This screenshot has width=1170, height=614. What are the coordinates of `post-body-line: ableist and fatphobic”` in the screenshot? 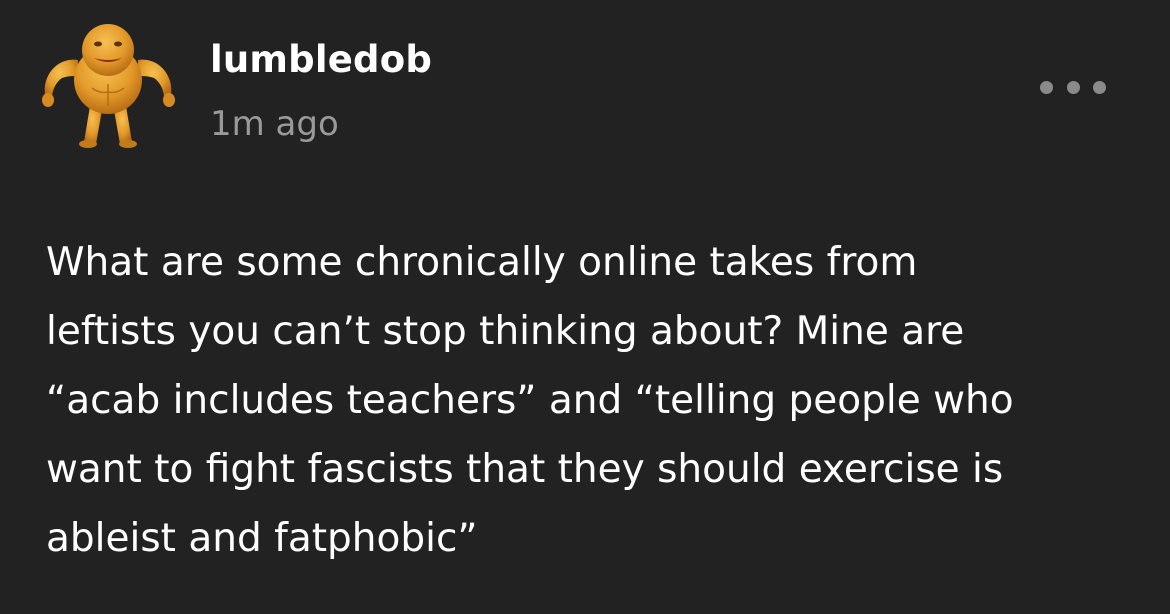 It's located at (262, 538).